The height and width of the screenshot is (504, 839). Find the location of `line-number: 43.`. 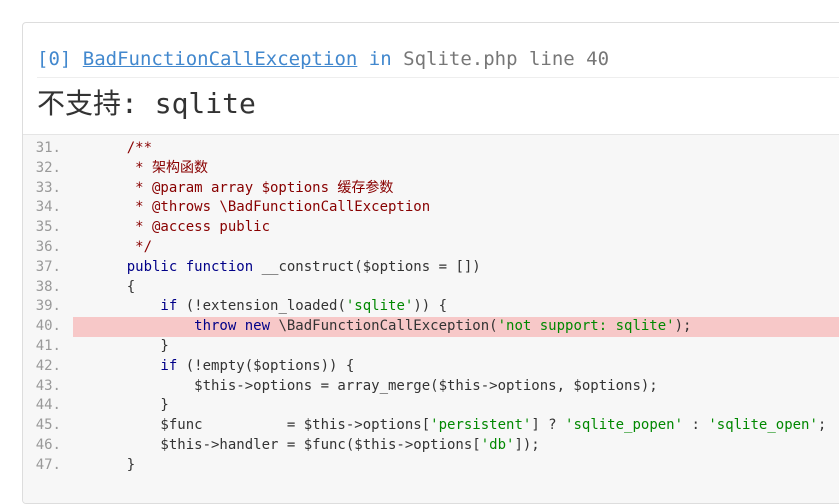

line-number: 43. is located at coordinates (48, 385).